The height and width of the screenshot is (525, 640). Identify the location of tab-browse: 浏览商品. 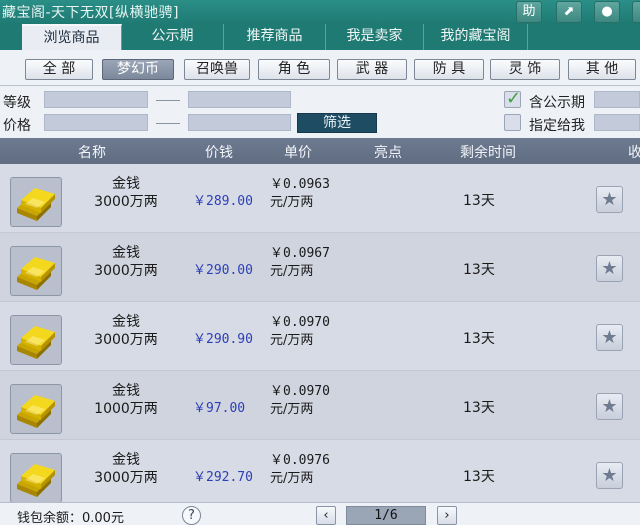
(72, 37).